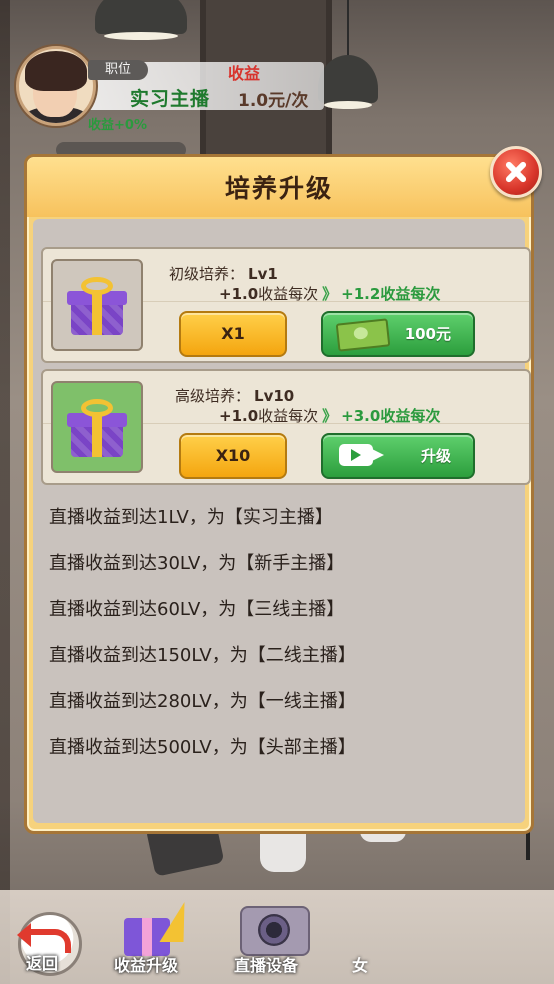 This screenshot has width=554, height=984. I want to click on dialog-title: 培养升级, so click(278, 188).